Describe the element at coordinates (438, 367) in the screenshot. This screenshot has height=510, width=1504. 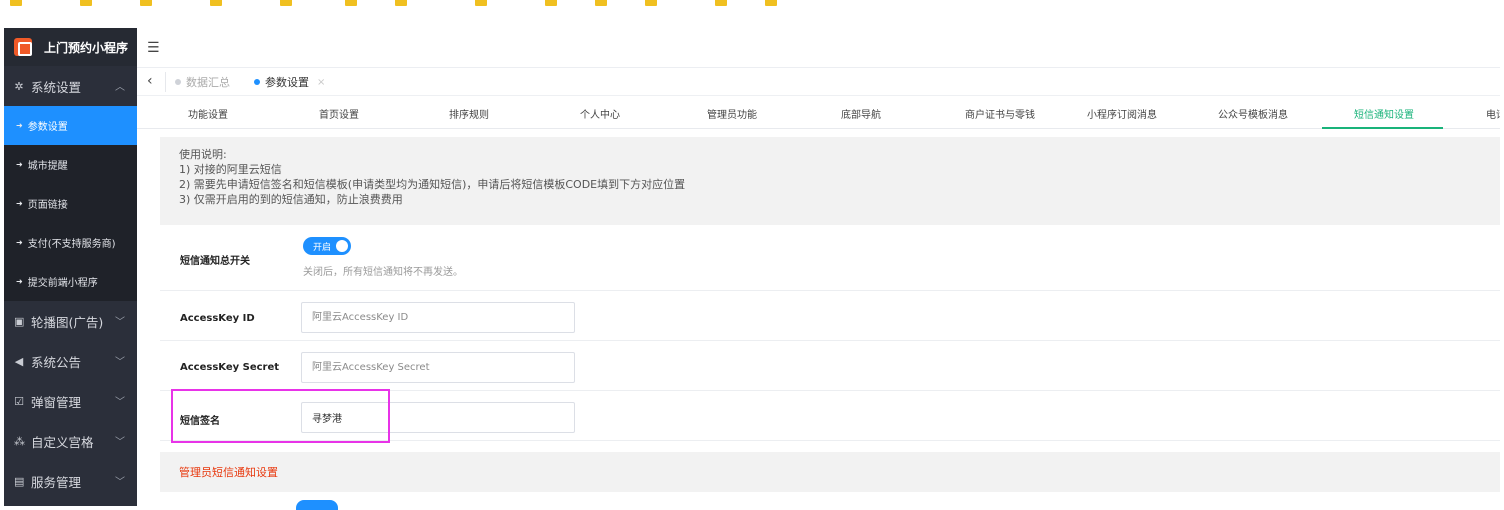
I see `accesskey-secret-input` at that location.